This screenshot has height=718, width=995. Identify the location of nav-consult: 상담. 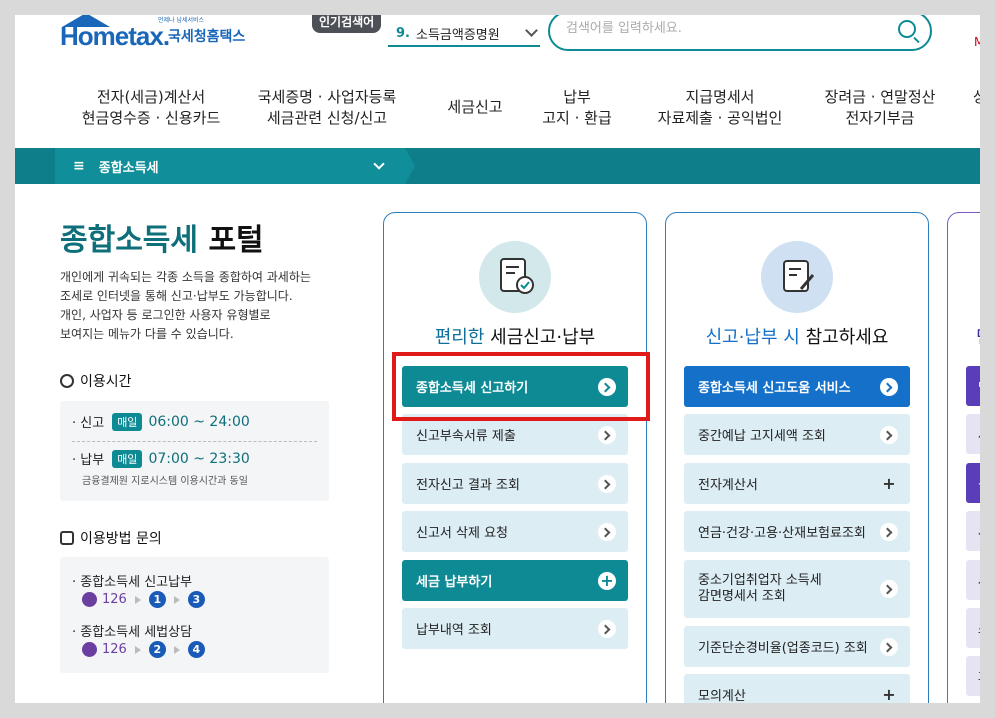
(976, 97).